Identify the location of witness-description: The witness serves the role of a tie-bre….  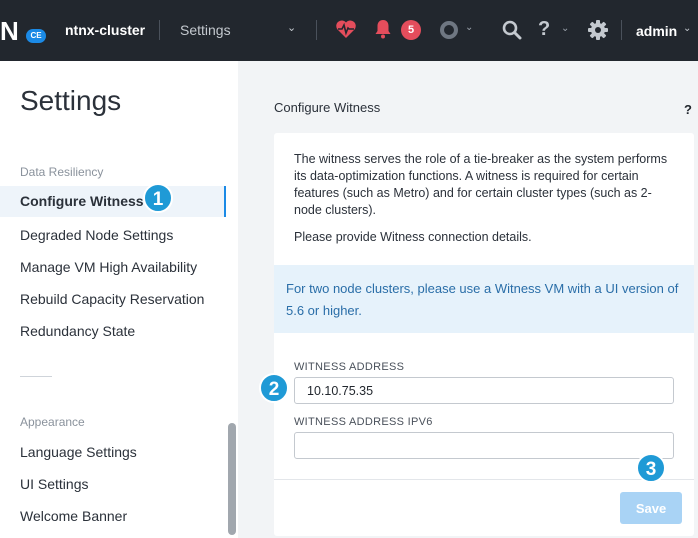
(481, 184).